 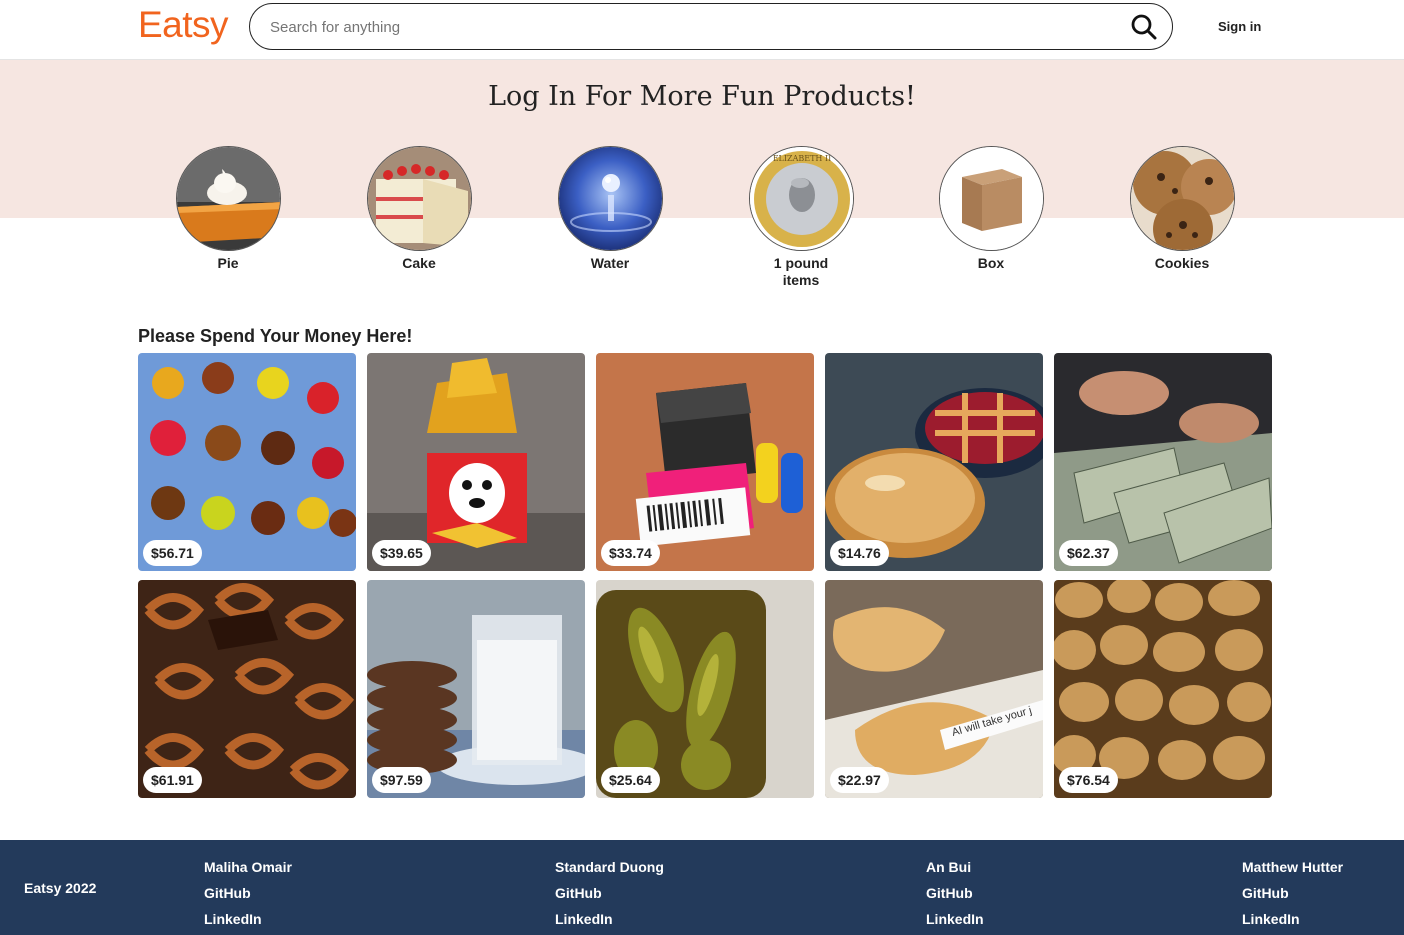 What do you see at coordinates (228, 198) in the screenshot?
I see `pie-image` at bounding box center [228, 198].